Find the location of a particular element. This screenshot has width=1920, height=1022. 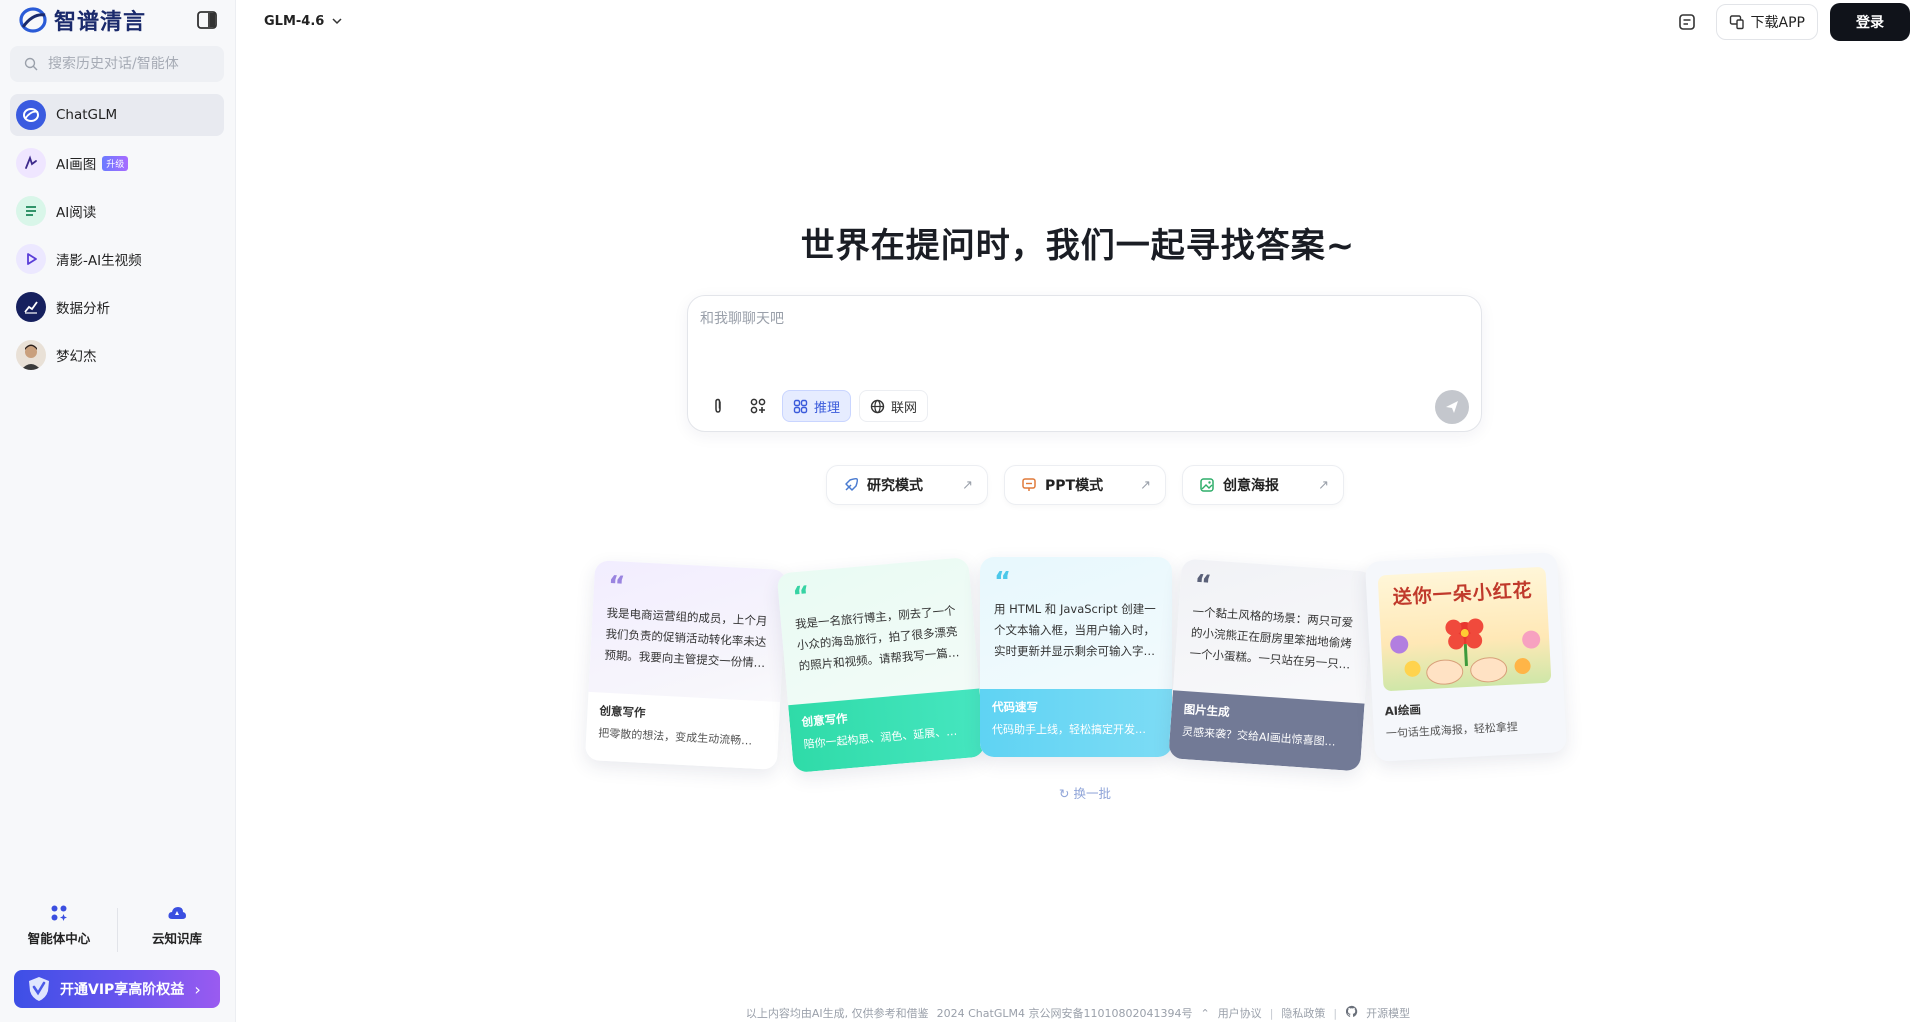

download-app-button: 下载APP is located at coordinates (1766, 22).